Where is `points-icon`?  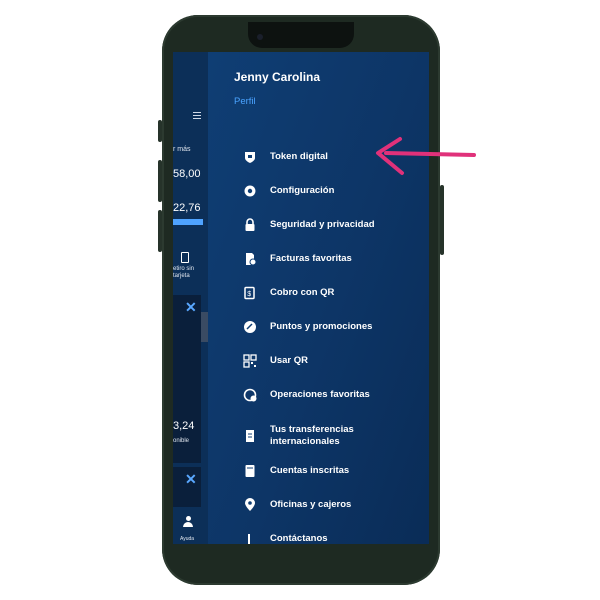
points-icon is located at coordinates (250, 327).